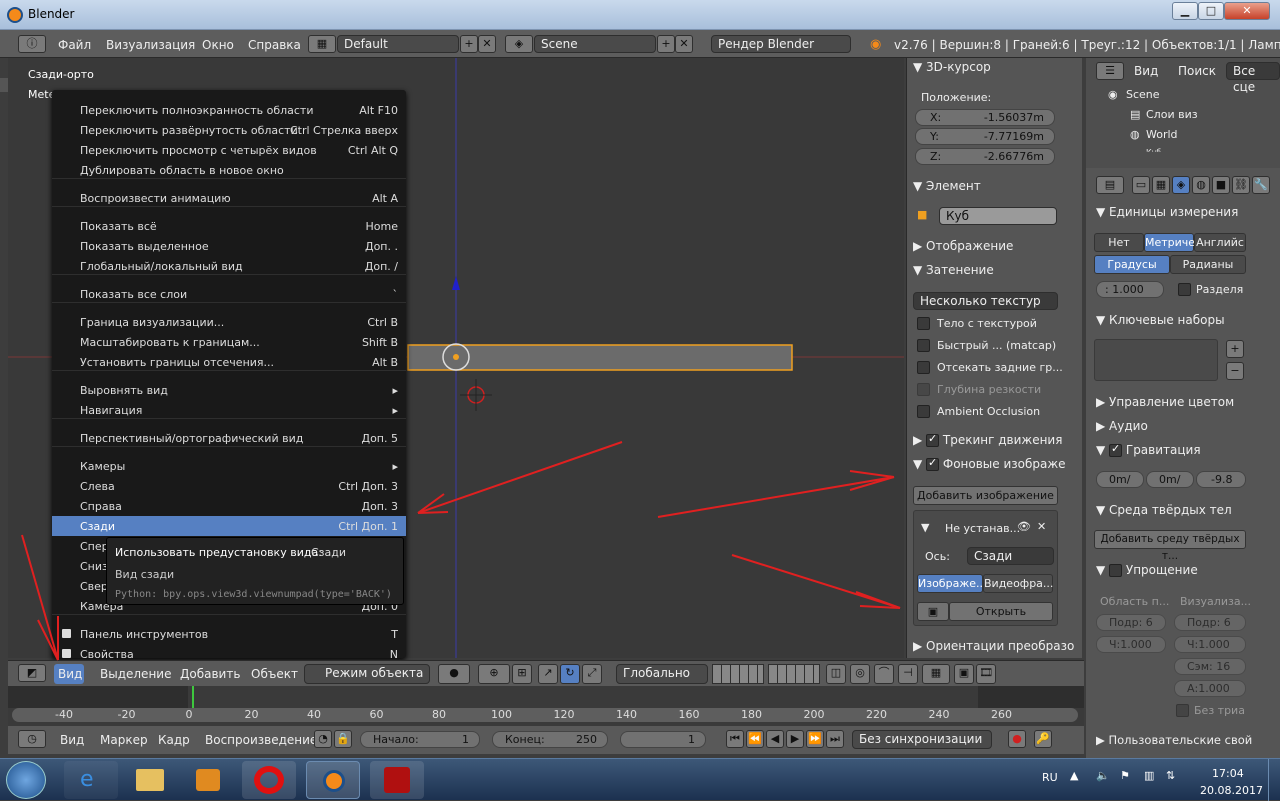  I want to click on jump-end-icon: ⏭, so click(835, 739).